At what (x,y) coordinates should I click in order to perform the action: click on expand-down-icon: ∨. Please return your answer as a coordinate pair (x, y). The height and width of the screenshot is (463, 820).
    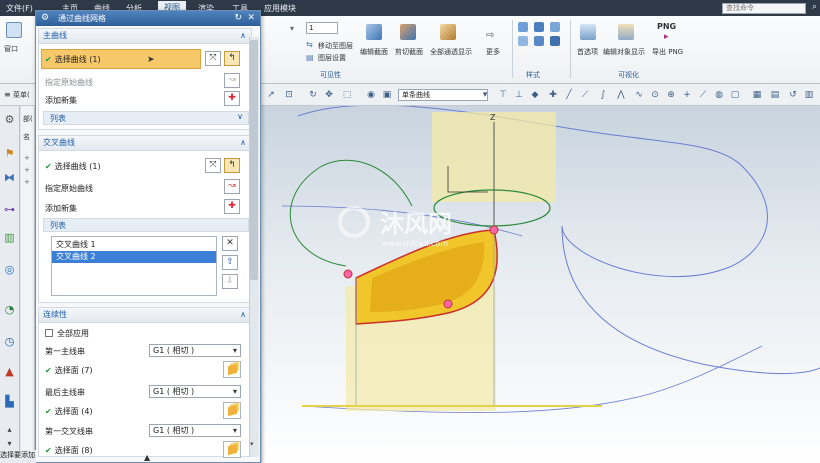
    Looking at the image, I should click on (240, 116).